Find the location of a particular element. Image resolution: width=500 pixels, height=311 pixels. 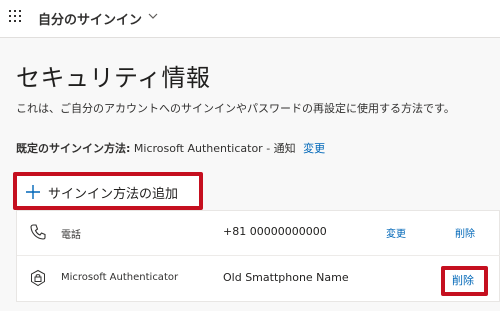

chevron-down-icon is located at coordinates (153, 16).